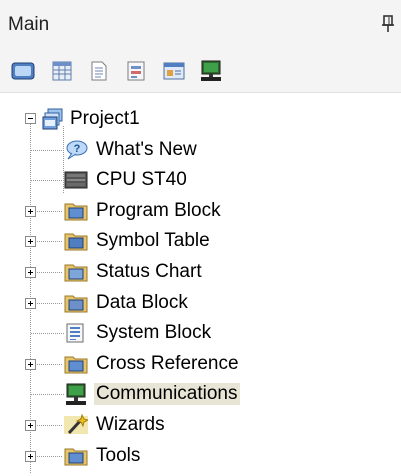 The width and height of the screenshot is (401, 476). What do you see at coordinates (158, 210) in the screenshot?
I see `tree-item-label: Program Block` at bounding box center [158, 210].